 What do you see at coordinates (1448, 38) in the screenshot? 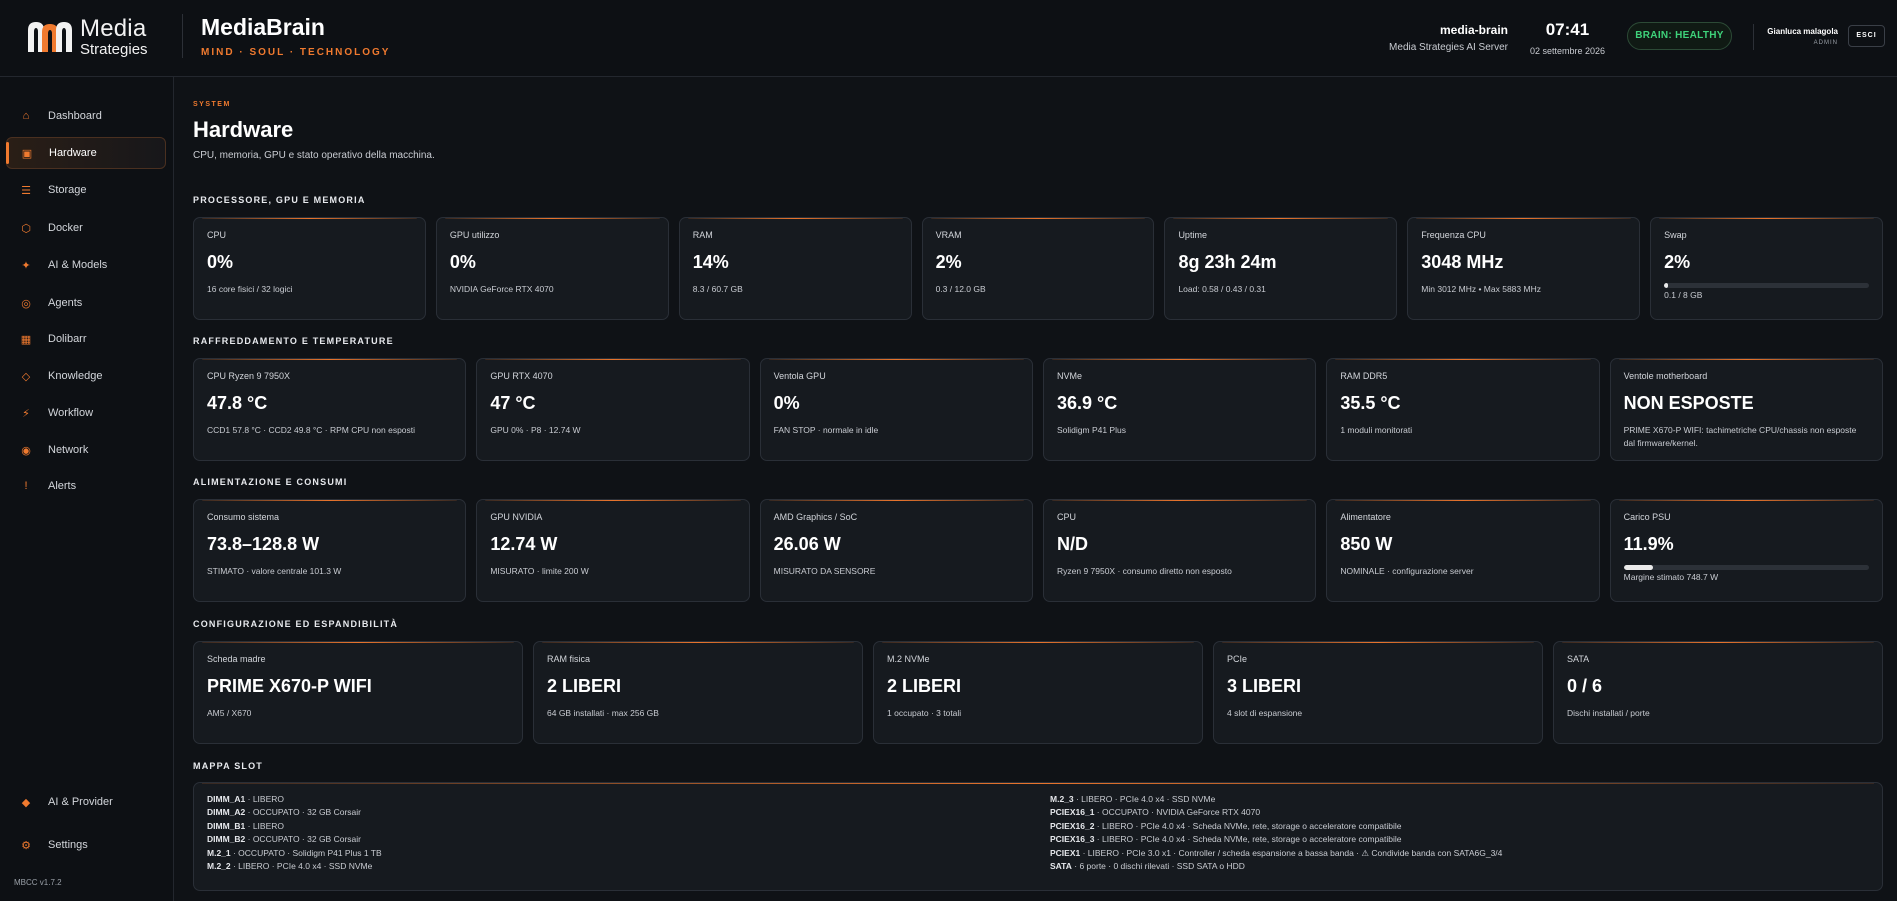
I see `server-info: media-brain Media Strategies AI Server` at bounding box center [1448, 38].